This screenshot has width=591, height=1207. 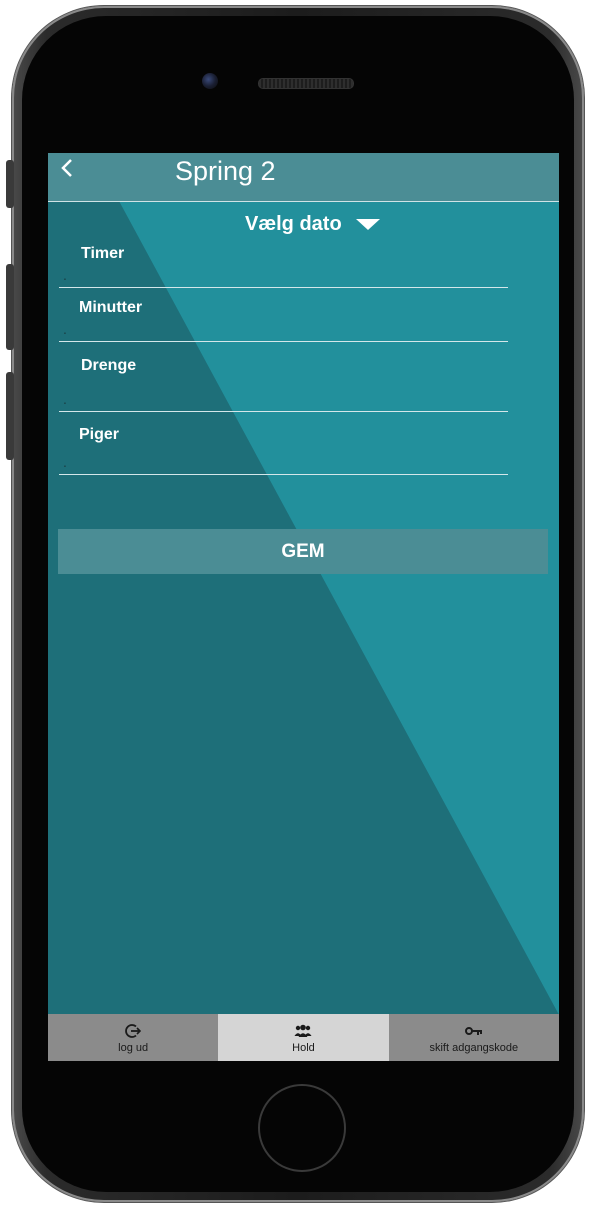 I want to click on bottom-nav: log ud Hold skift adgangskode, so click(x=303, y=1037).